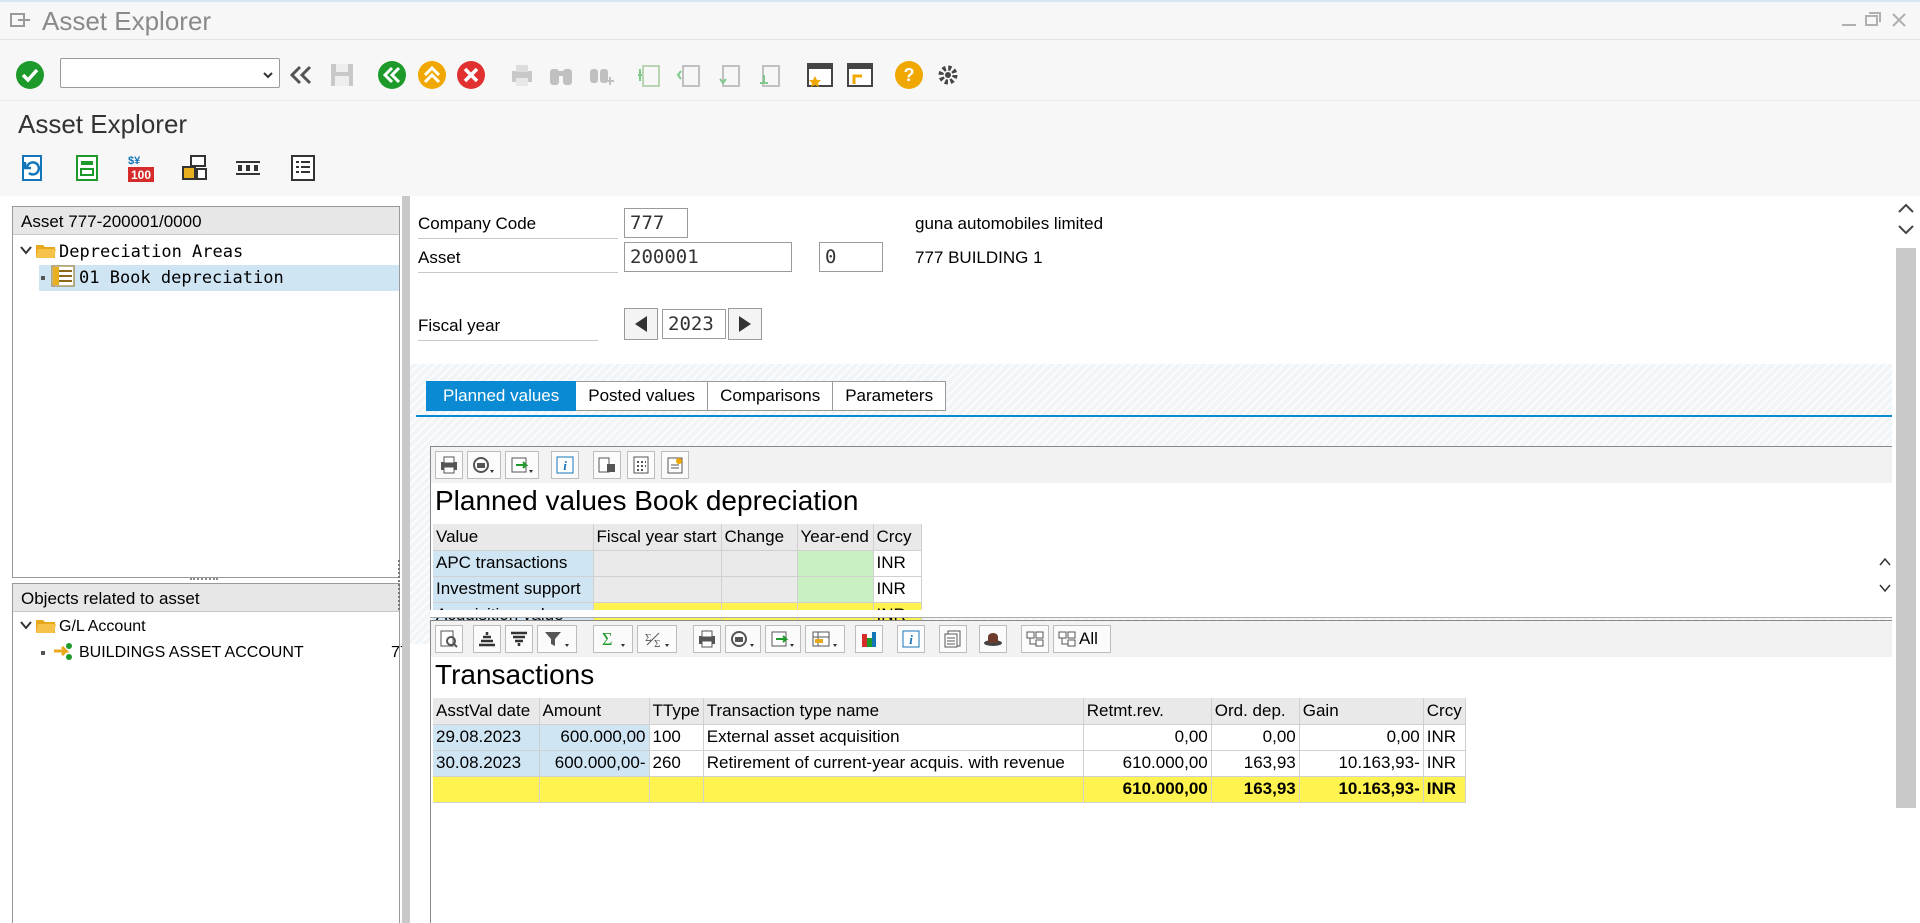  What do you see at coordinates (1873, 21) in the screenshot?
I see `maximize-icon` at bounding box center [1873, 21].